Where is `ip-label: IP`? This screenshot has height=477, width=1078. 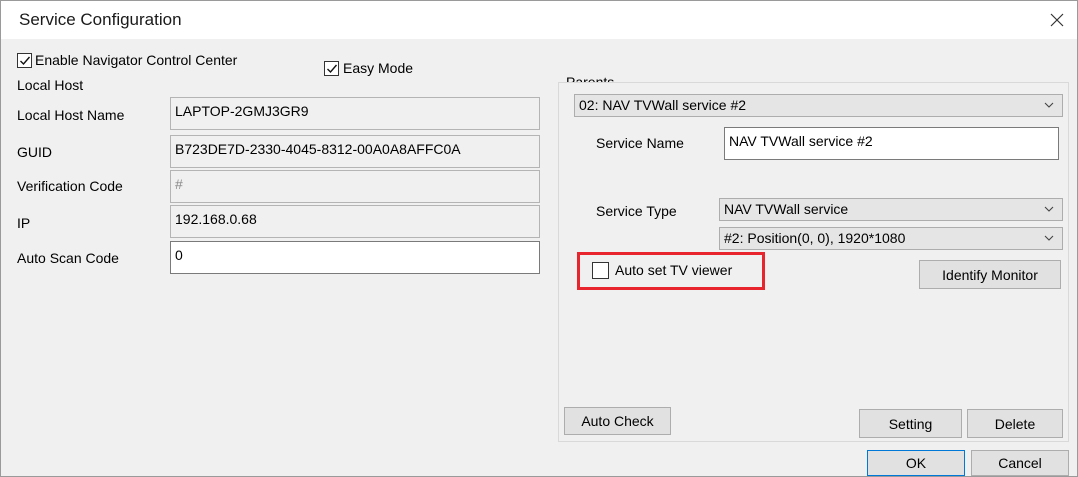
ip-label: IP is located at coordinates (24, 223).